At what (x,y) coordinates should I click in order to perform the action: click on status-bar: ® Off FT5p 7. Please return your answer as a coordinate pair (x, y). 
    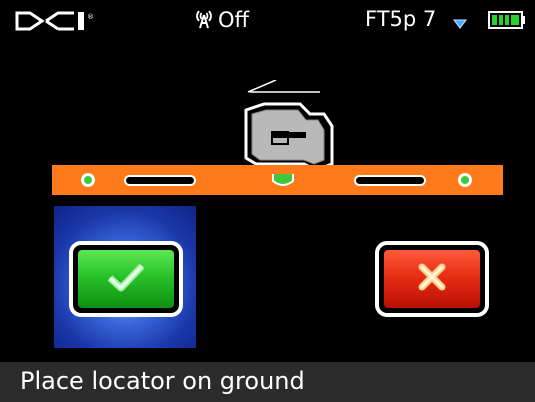
    Looking at the image, I should click on (267, 20).